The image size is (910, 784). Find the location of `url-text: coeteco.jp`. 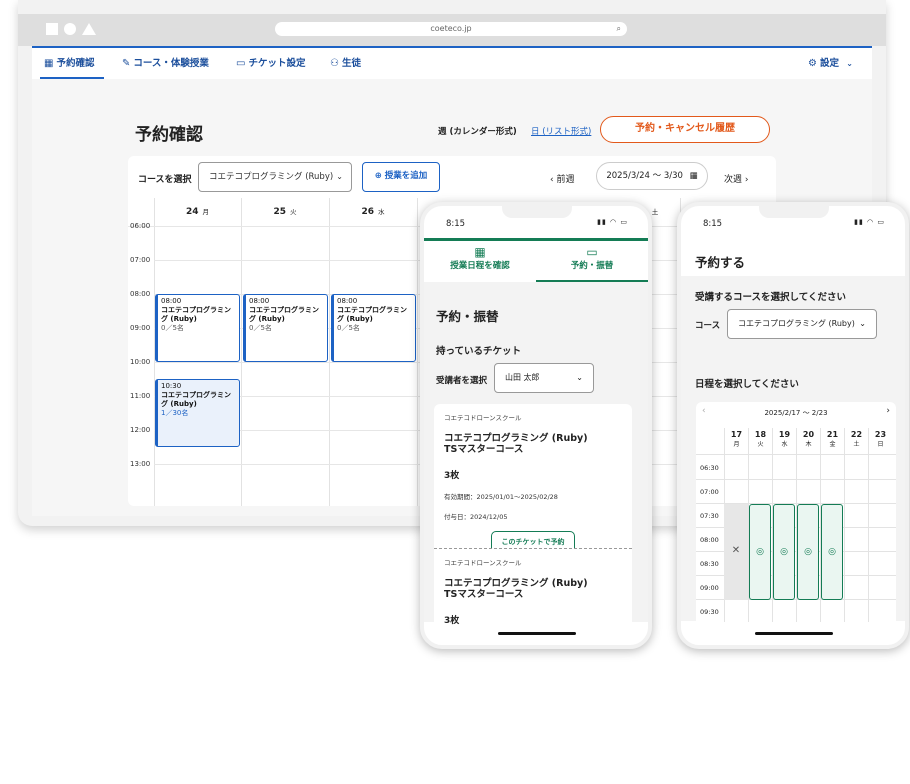

url-text: coeteco.jp is located at coordinates (451, 28).